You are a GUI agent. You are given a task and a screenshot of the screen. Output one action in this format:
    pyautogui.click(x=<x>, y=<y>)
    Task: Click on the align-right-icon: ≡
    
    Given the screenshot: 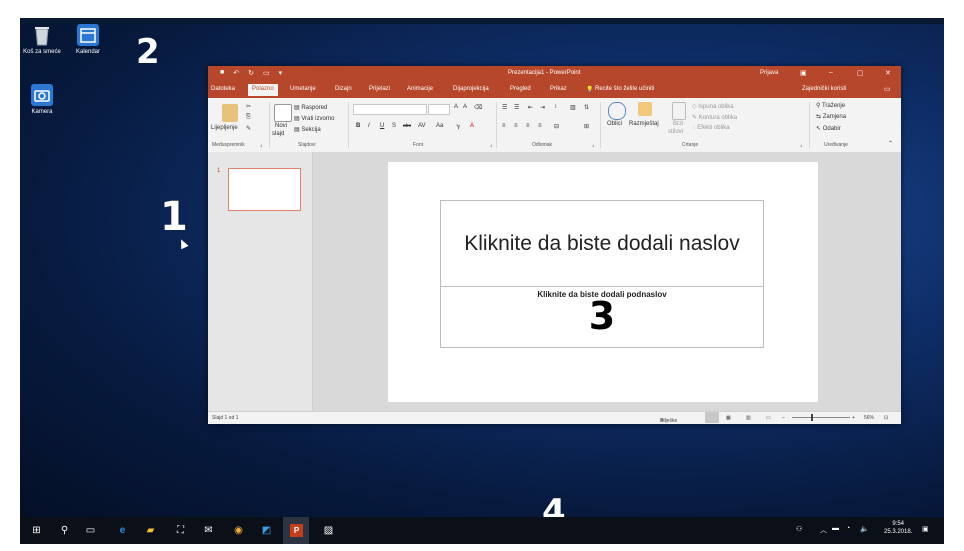 What is the action you would take?
    pyautogui.click(x=528, y=126)
    